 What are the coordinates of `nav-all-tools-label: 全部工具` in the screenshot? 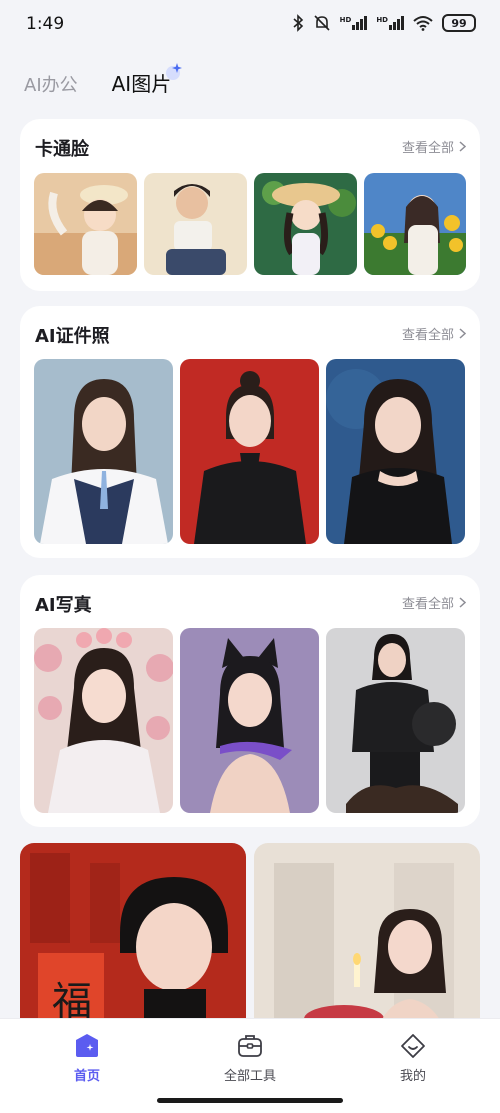 It's located at (249, 1076).